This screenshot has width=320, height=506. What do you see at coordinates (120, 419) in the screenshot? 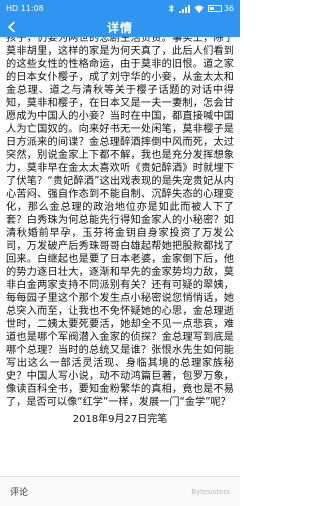
I see `article-date-line: 2018年9月27日完笔` at bounding box center [120, 419].